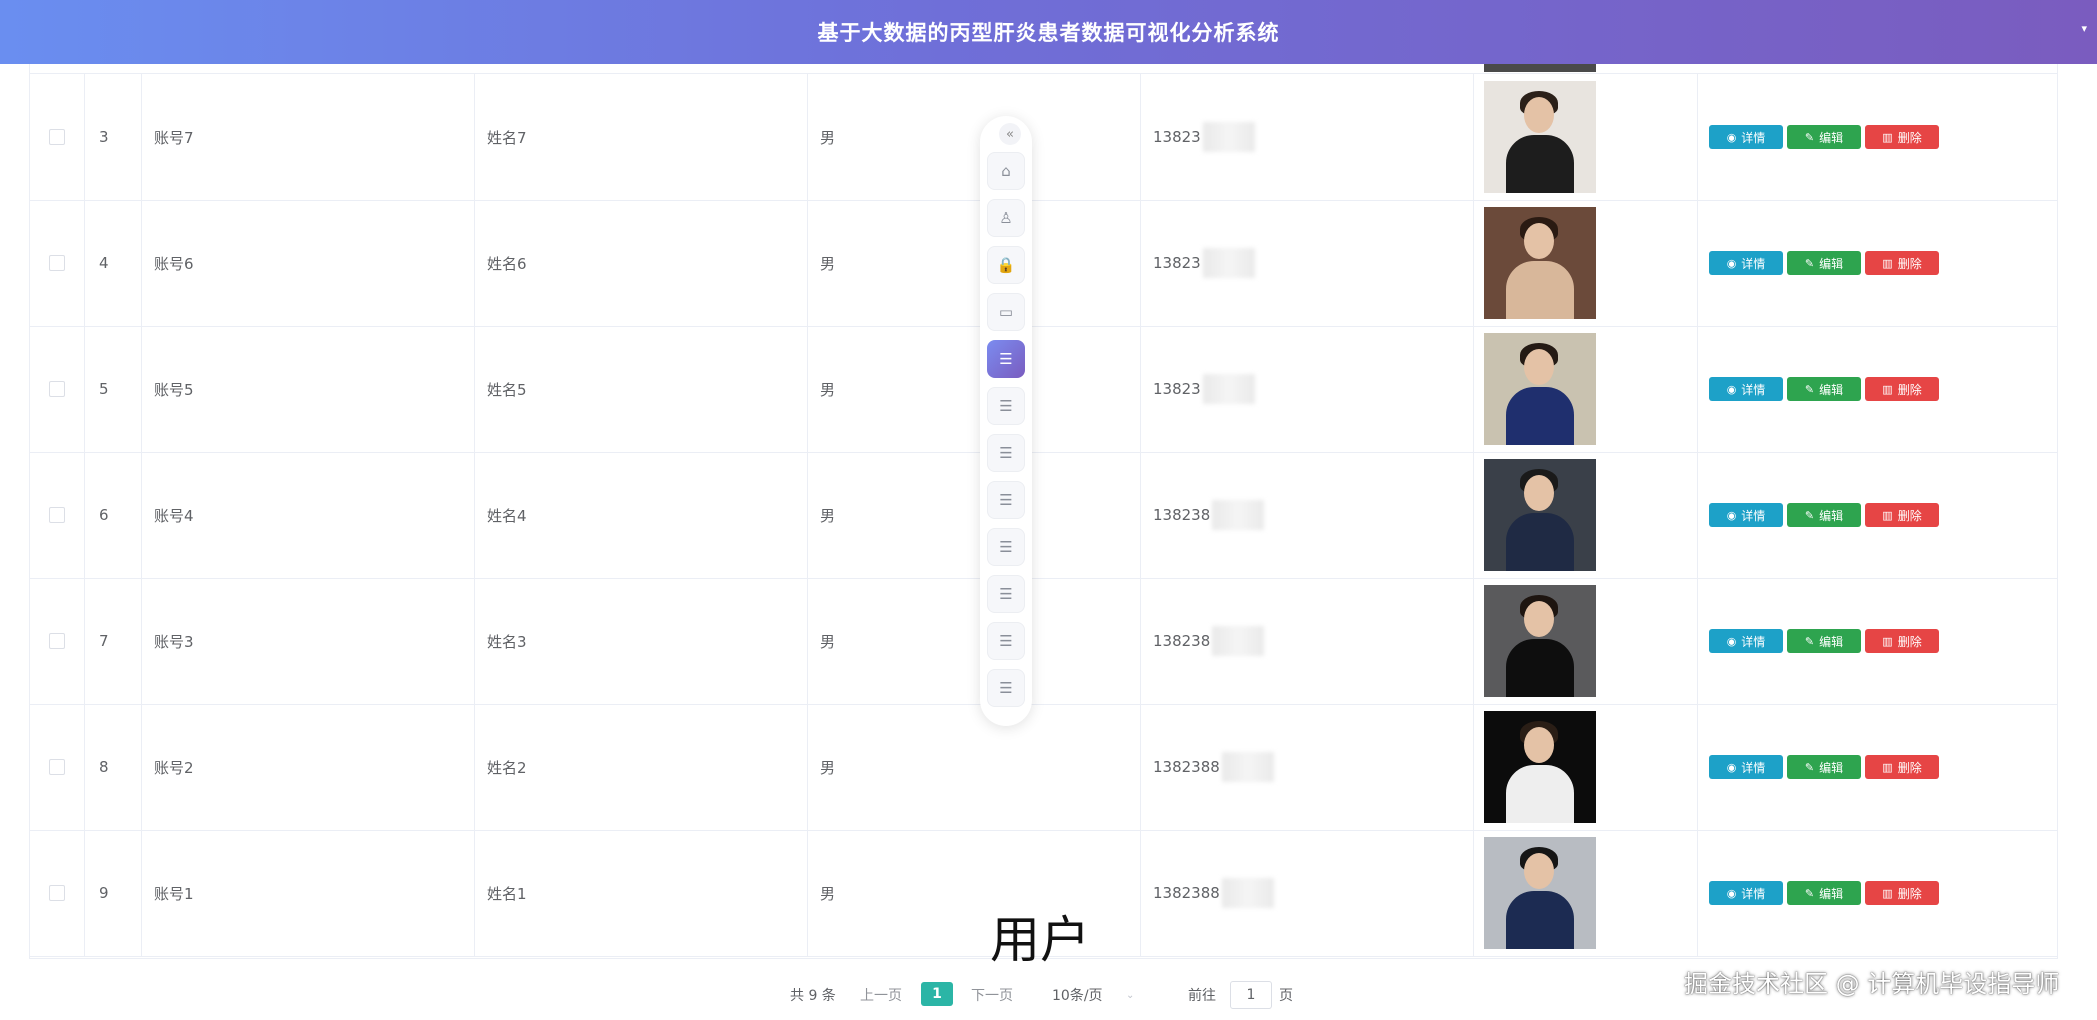 The image size is (2097, 1020). Describe the element at coordinates (113, 767) in the screenshot. I see `row-index: 8` at that location.